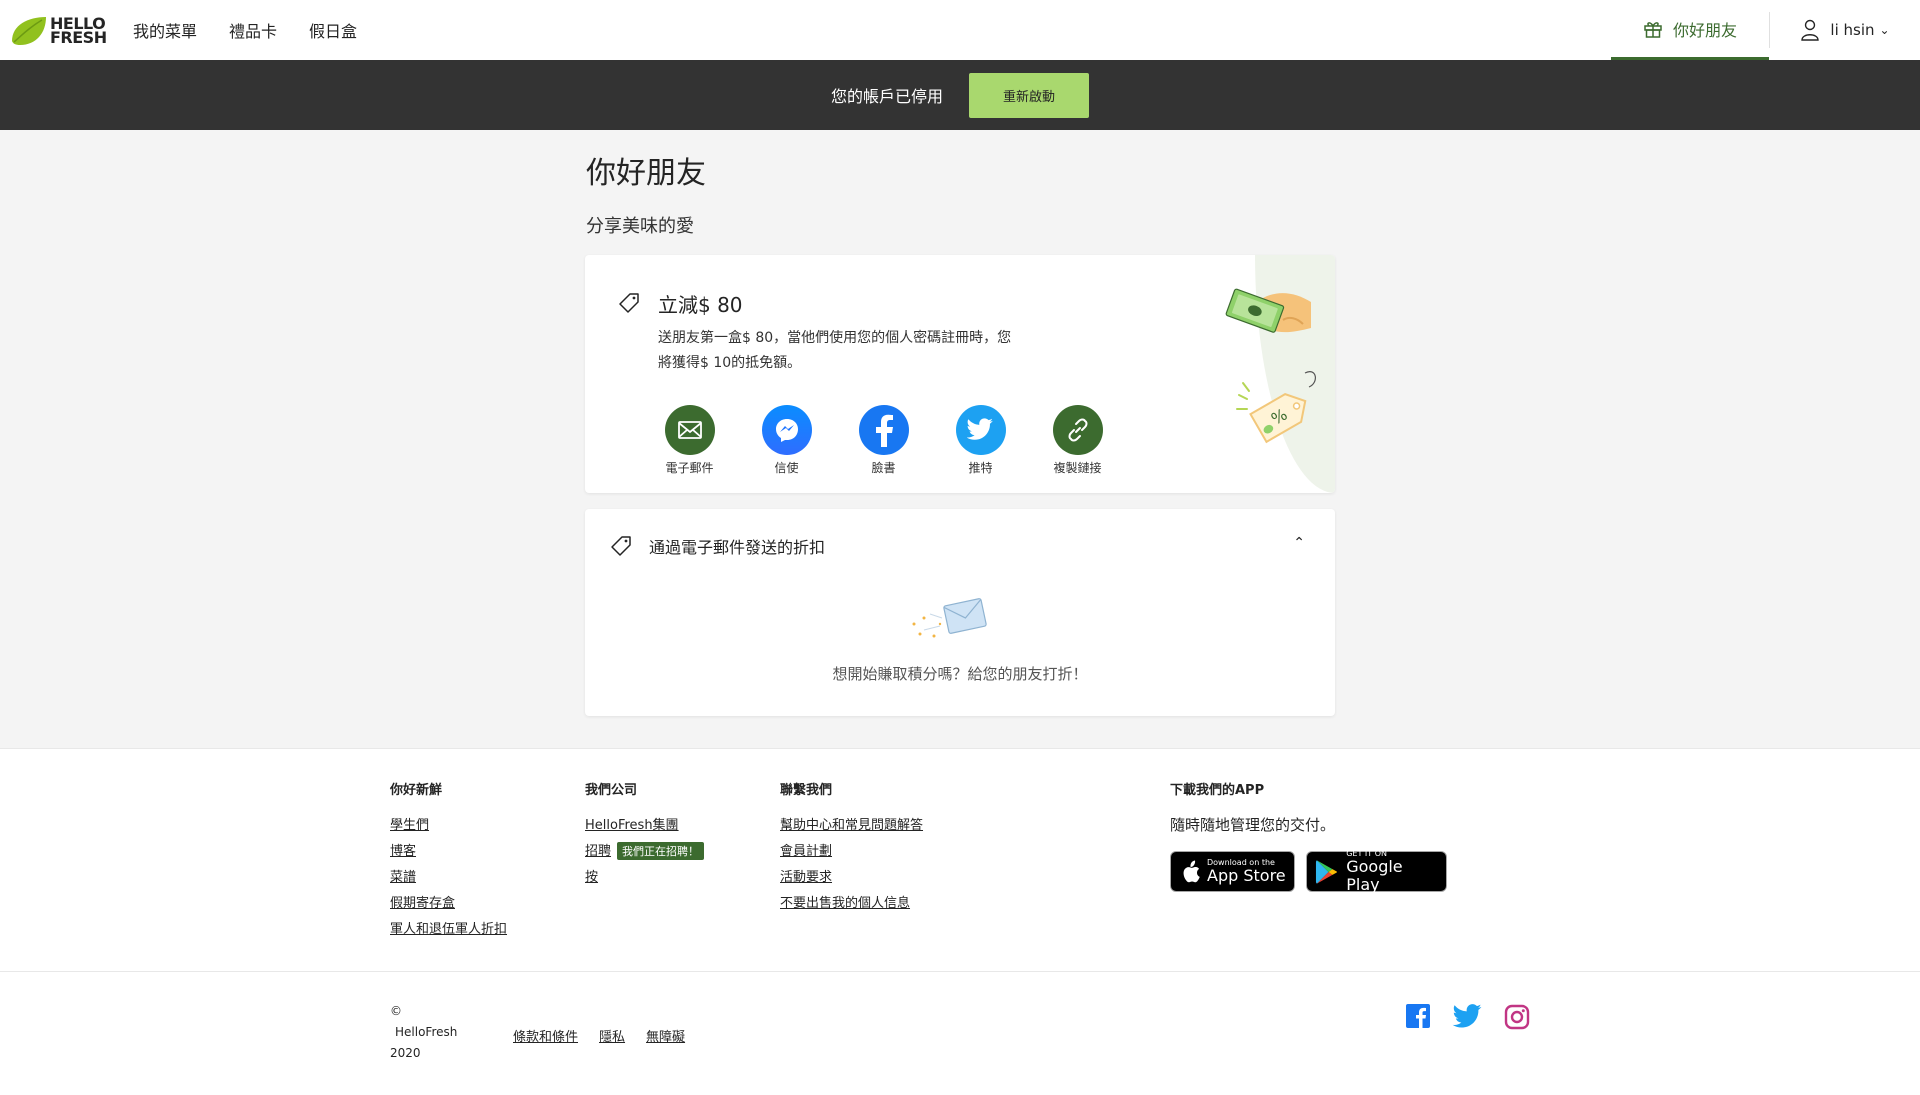 This screenshot has height=1095, width=1920. Describe the element at coordinates (448, 901) in the screenshot. I see `footer-link-holiday-storage-box: 假期寄存盒` at that location.